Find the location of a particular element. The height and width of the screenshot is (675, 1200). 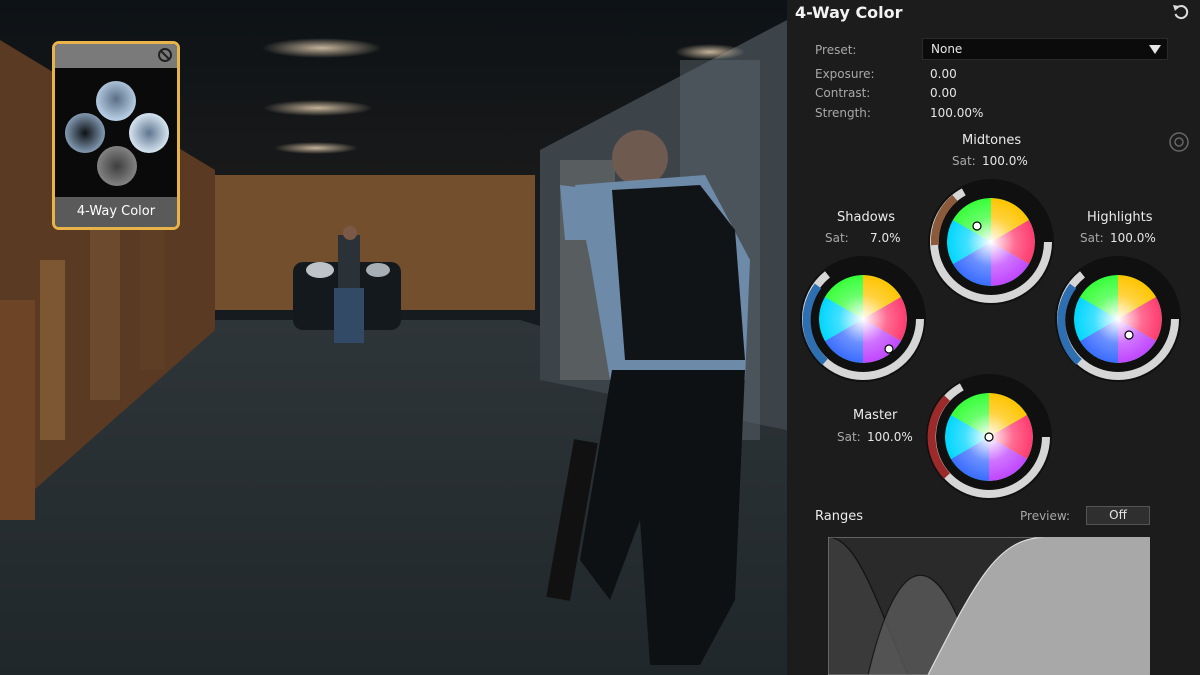

disable-icon is located at coordinates (165, 55).